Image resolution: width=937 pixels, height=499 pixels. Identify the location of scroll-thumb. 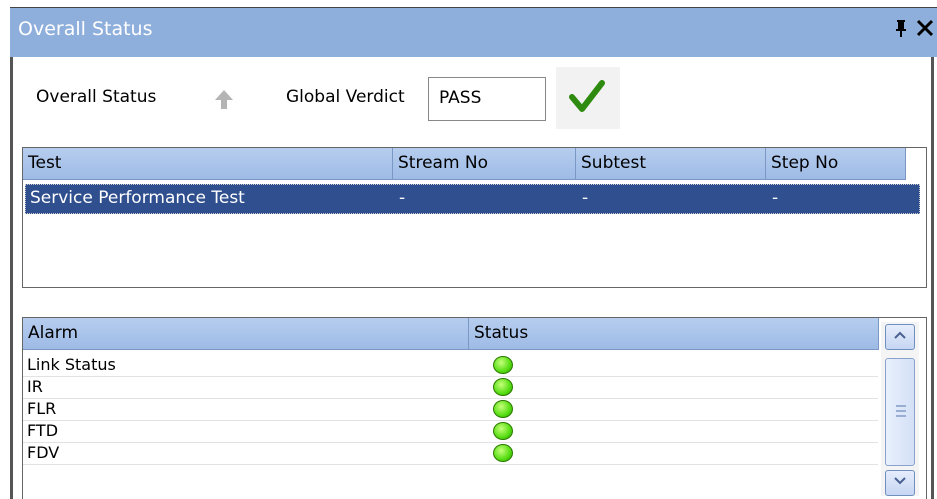
(900, 412).